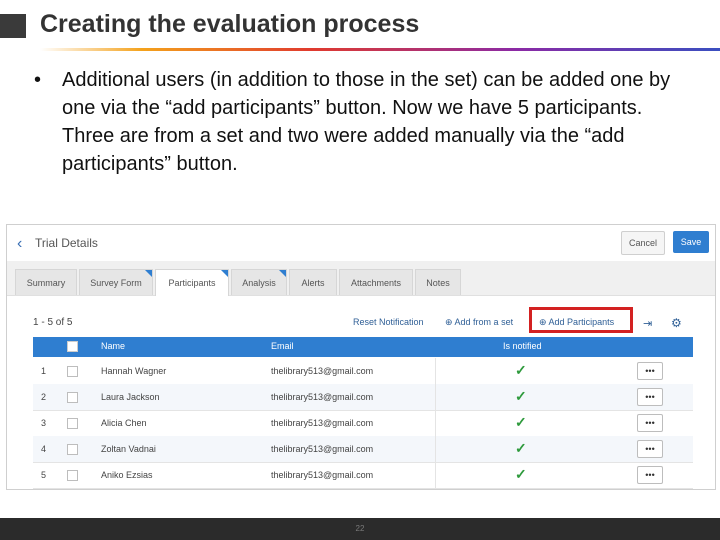  What do you see at coordinates (53, 322) in the screenshot?
I see `results-count: 1 - 5 of 5` at bounding box center [53, 322].